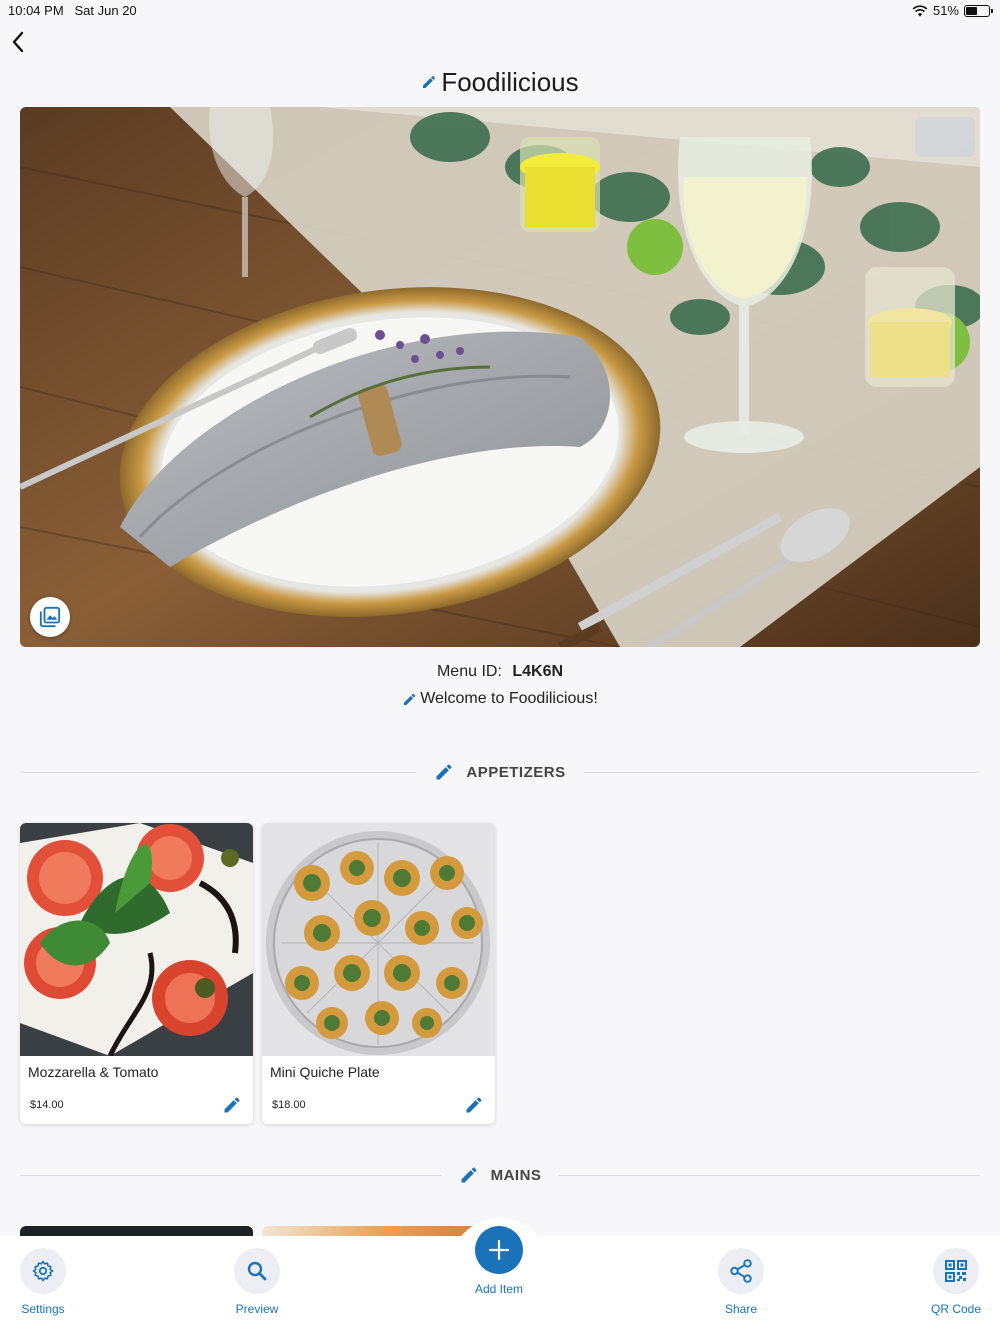 Image resolution: width=1000 pixels, height=1334 pixels. I want to click on share-button, so click(741, 1271).